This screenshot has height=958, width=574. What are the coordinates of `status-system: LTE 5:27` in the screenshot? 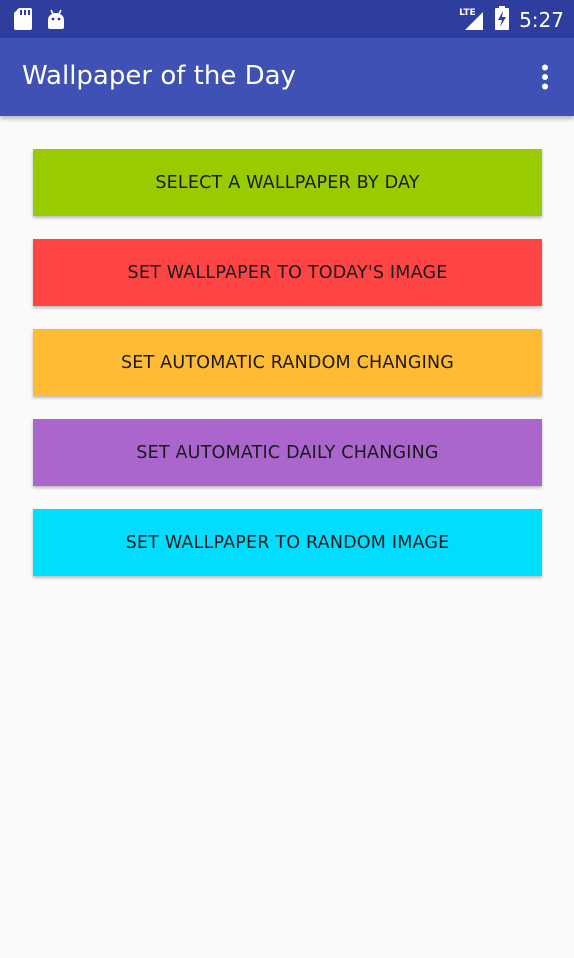 It's located at (511, 20).